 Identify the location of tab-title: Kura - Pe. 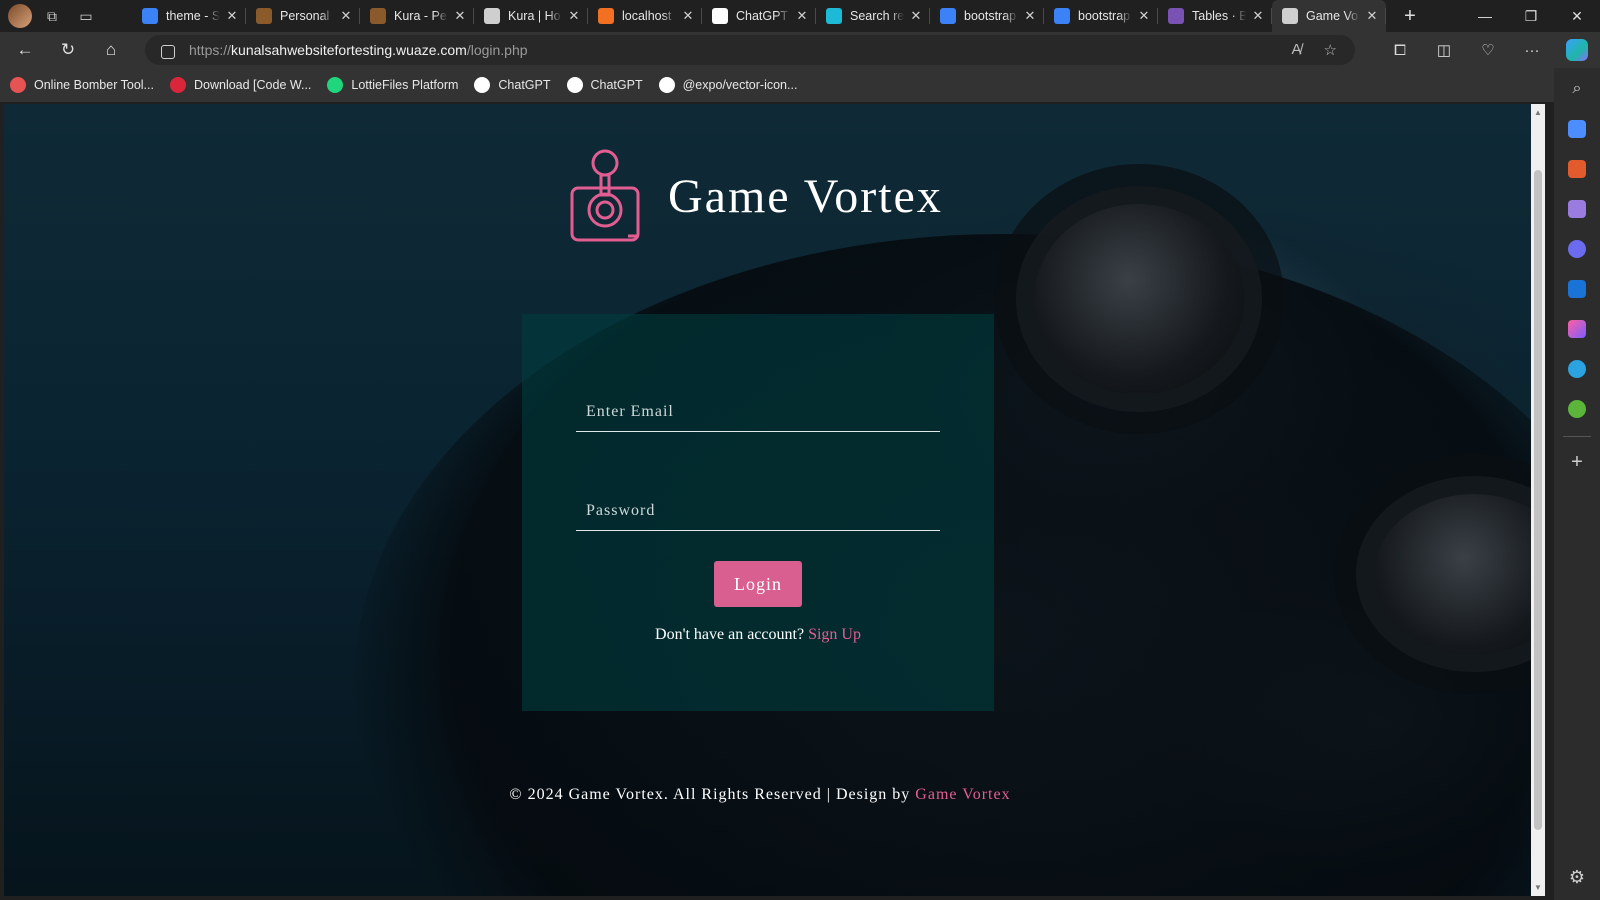
(420, 16).